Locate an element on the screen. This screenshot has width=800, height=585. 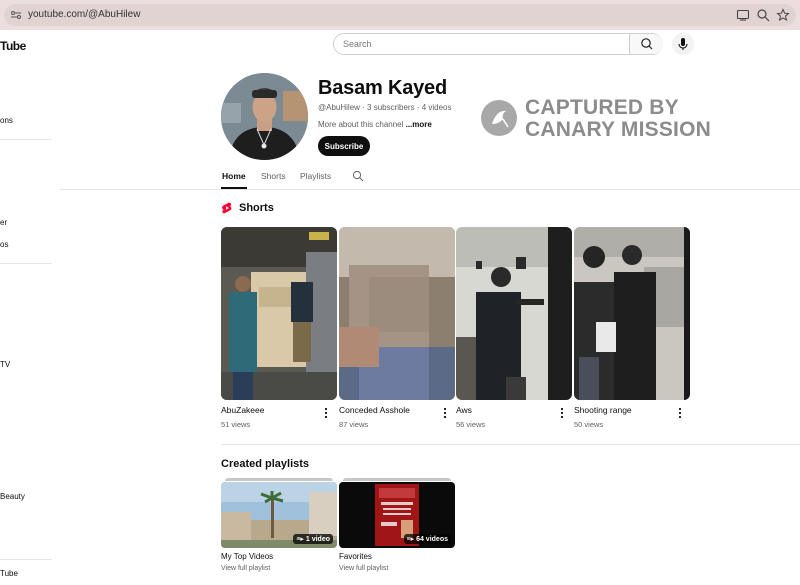
channel-about-text: More about this channel is located at coordinates (362, 124).